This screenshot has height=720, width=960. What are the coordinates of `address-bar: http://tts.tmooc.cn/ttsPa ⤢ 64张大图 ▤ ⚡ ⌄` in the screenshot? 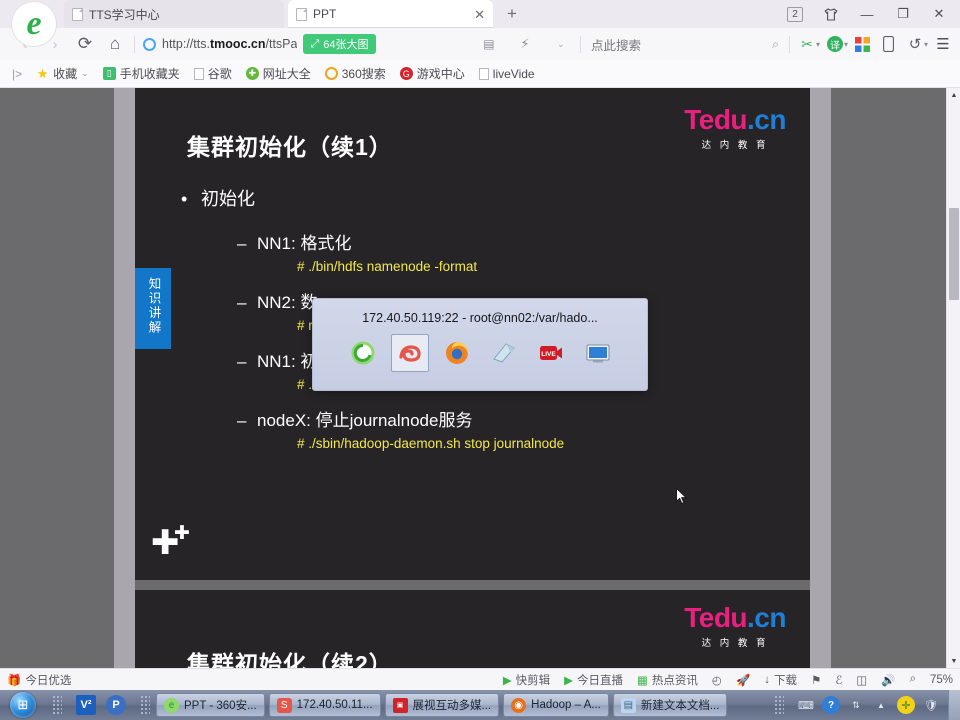 It's located at (357, 44).